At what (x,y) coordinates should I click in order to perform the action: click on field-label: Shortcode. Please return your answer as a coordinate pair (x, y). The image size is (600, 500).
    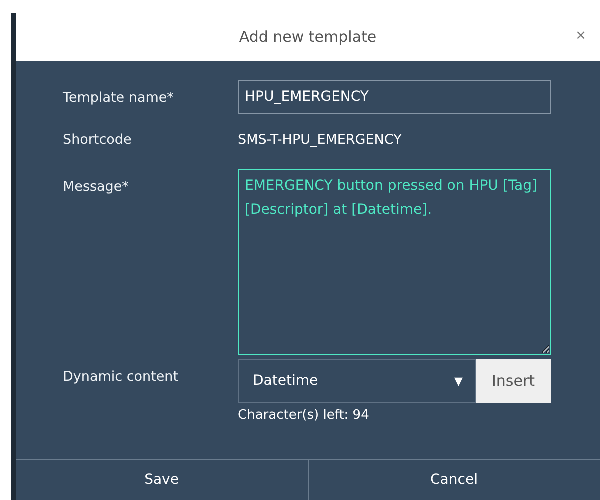
    Looking at the image, I should click on (98, 140).